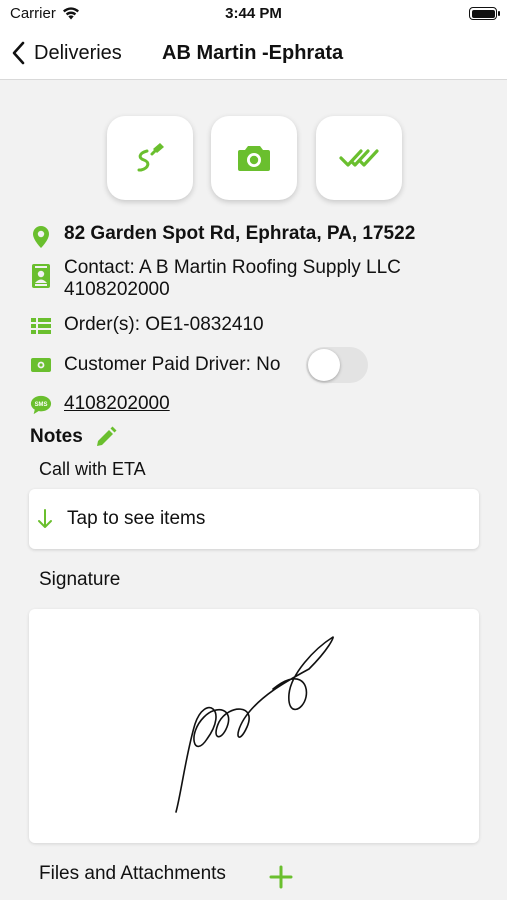  I want to click on status-bar: Carrier 3:44 PM, so click(253, 14).